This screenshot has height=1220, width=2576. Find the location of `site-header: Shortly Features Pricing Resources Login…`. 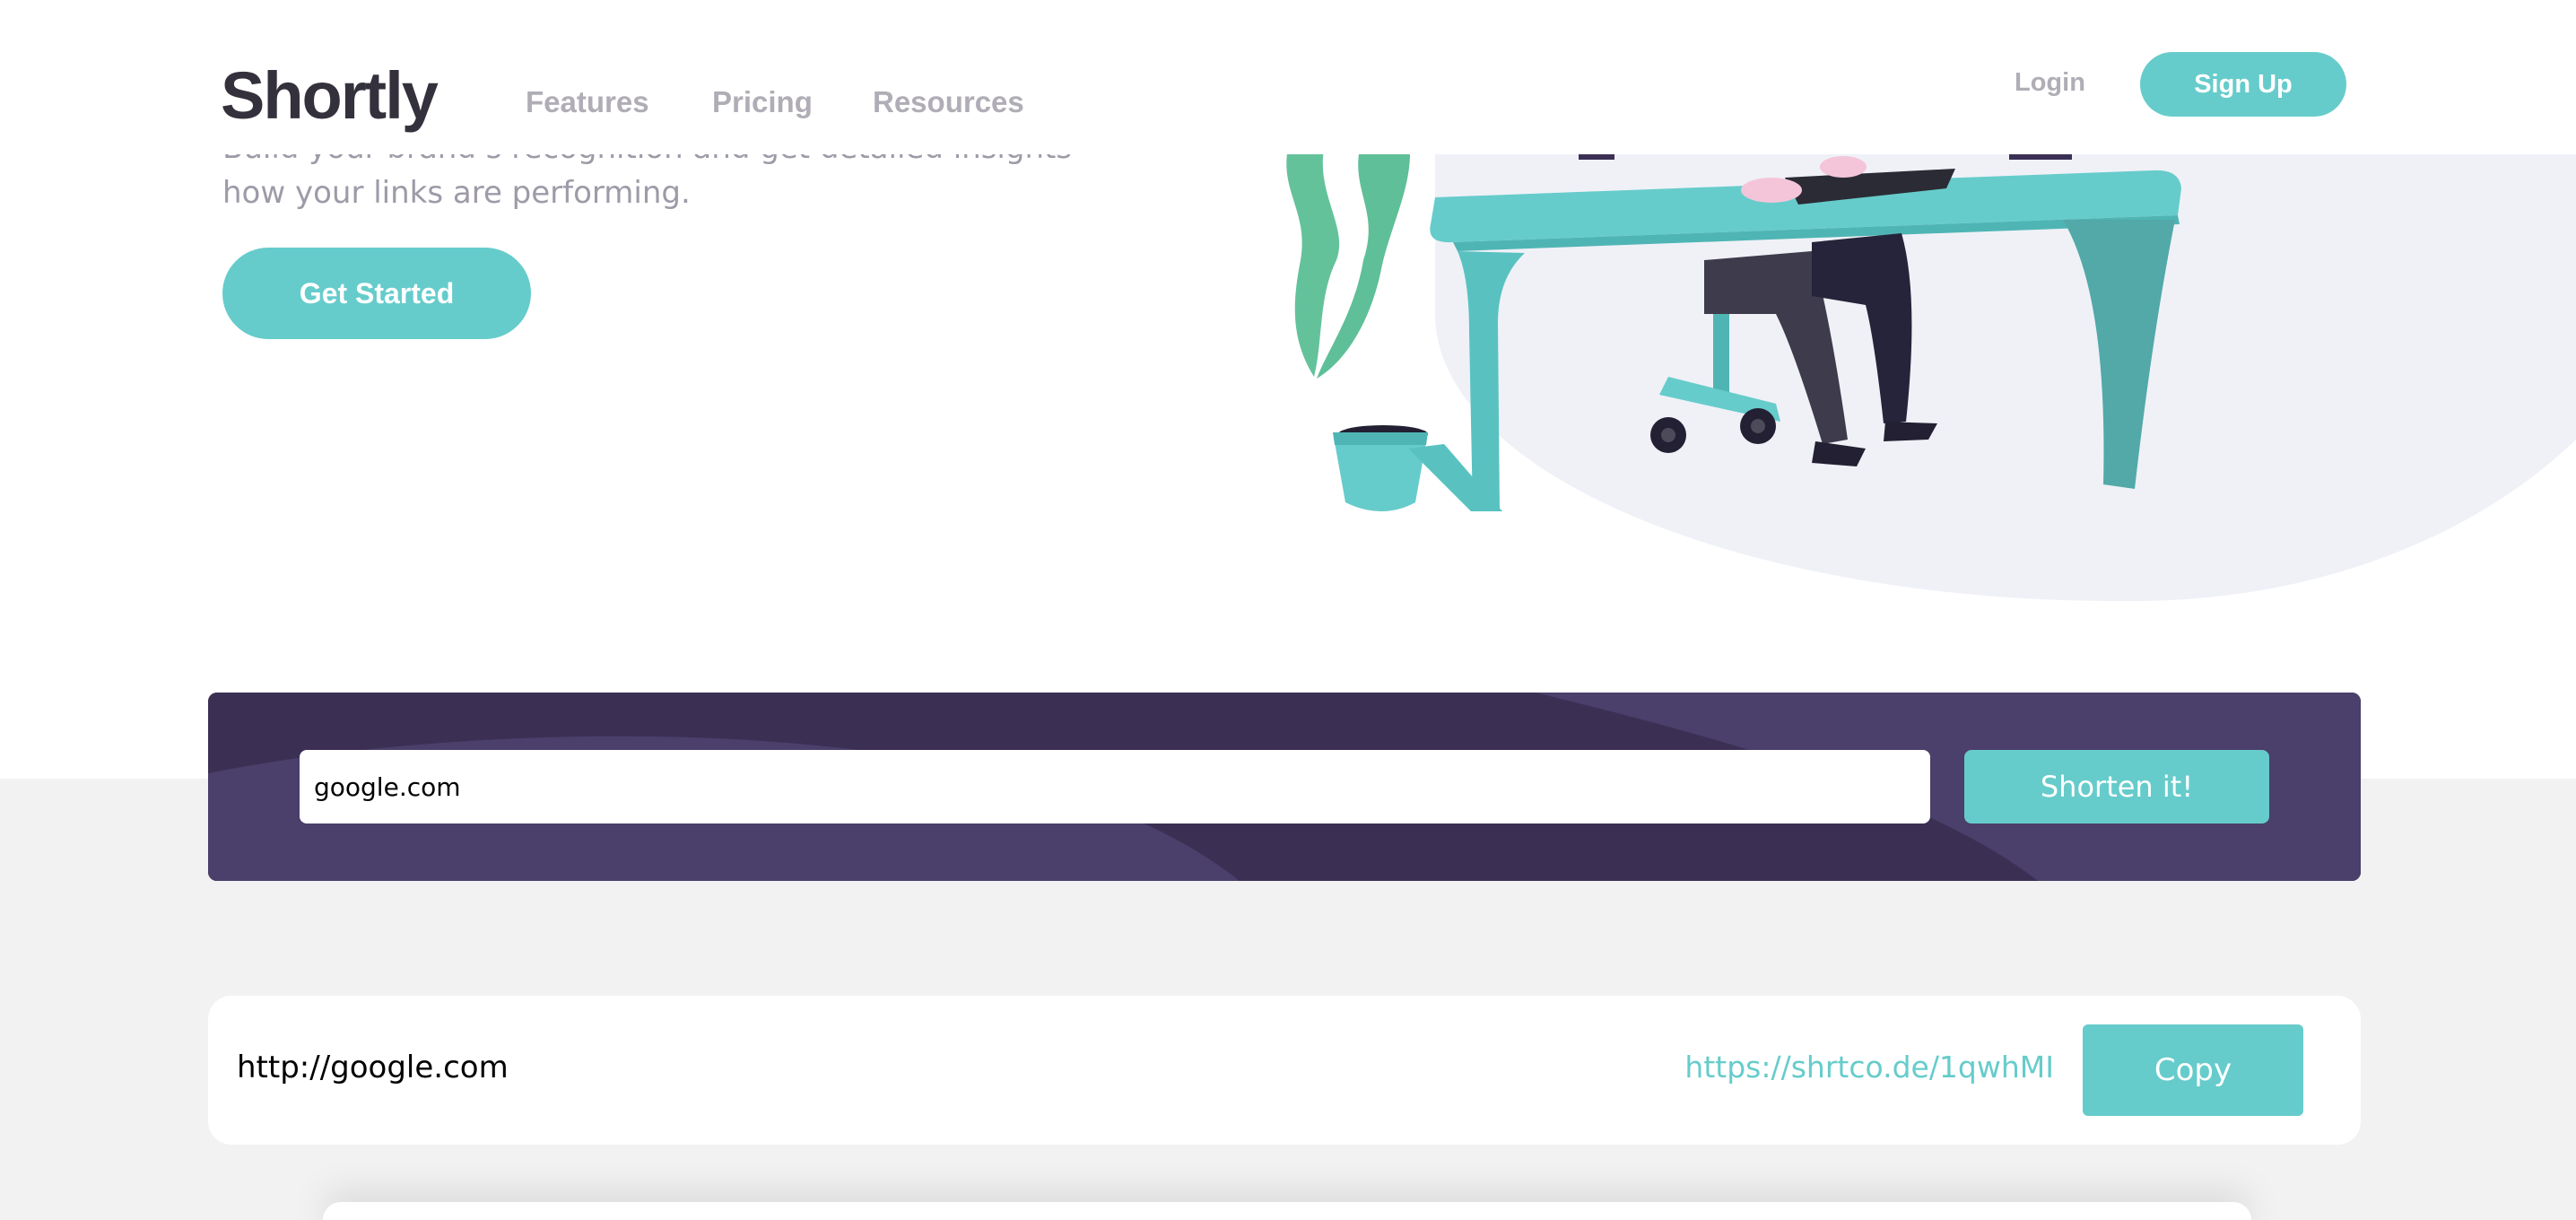

site-header: Shortly Features Pricing Resources Login… is located at coordinates (1288, 77).